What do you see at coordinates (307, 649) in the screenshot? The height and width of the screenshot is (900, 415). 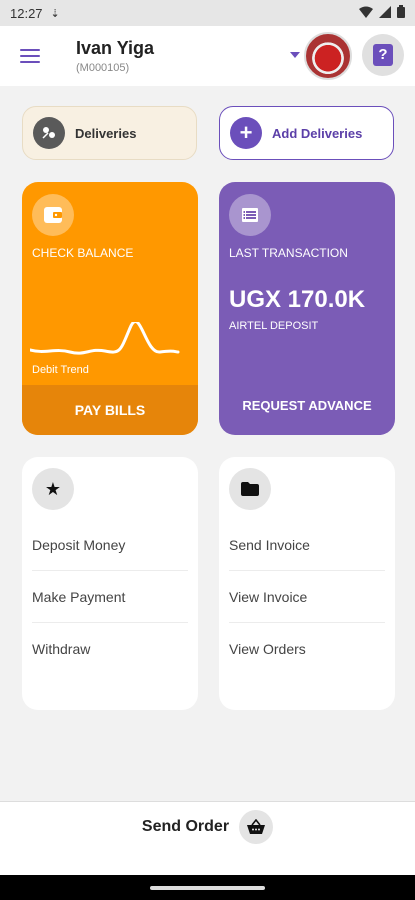 I see `view-orders-item: View Orders` at bounding box center [307, 649].